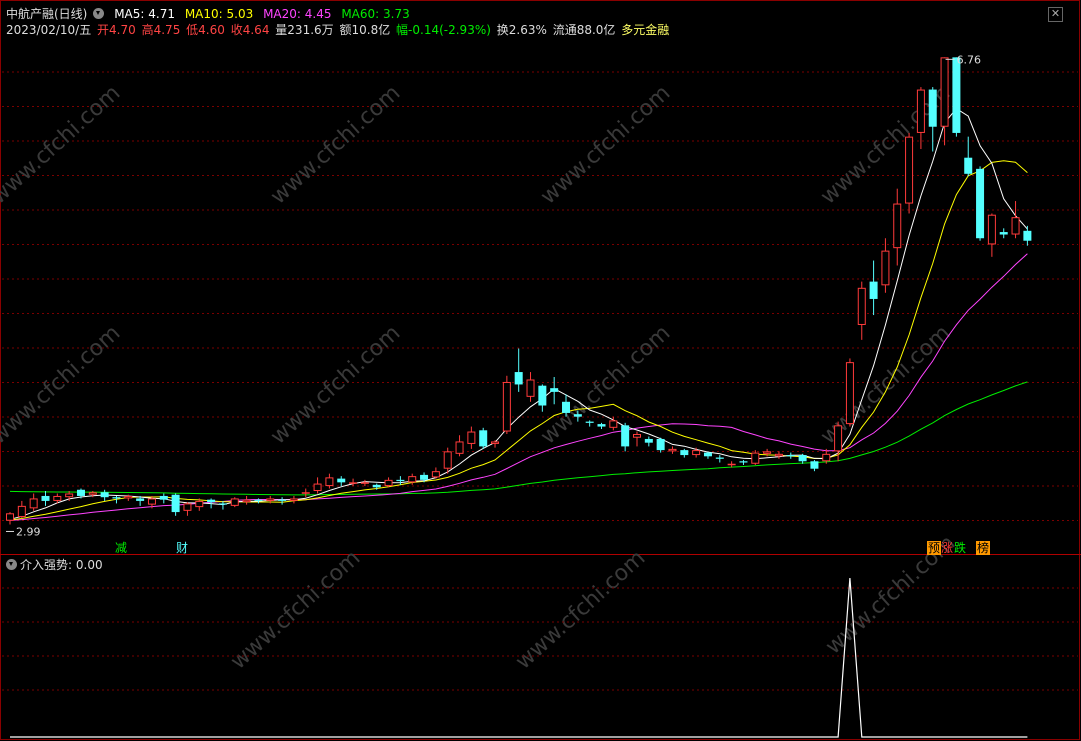  Describe the element at coordinates (1055, 14) in the screenshot. I see `close-icon: ✕` at that location.